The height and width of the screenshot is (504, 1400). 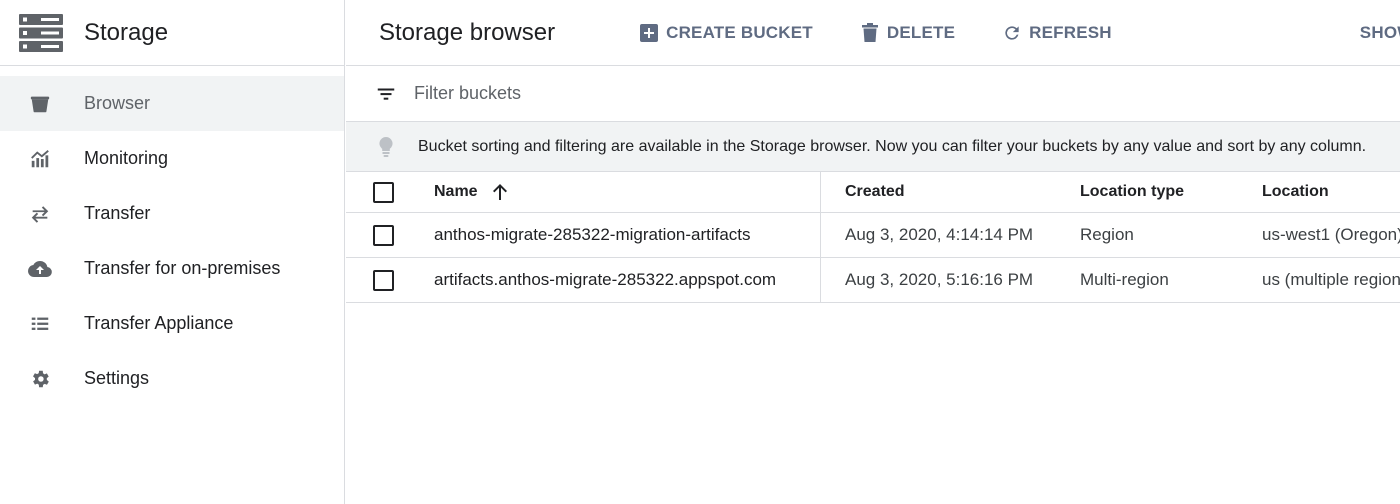 I want to click on select-all-checkbox, so click(x=383, y=192).